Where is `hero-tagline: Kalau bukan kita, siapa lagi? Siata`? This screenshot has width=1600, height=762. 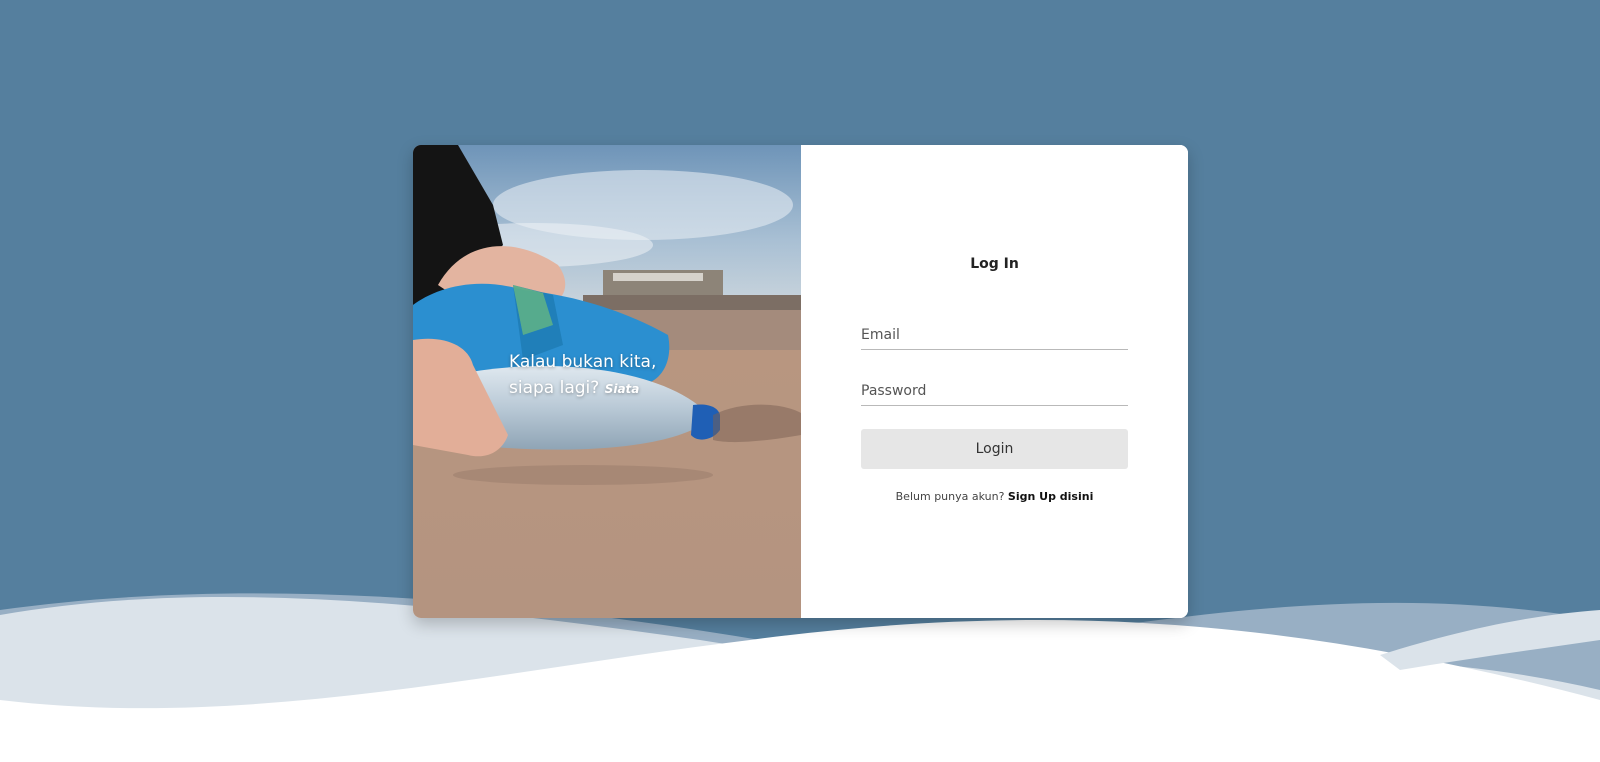 hero-tagline: Kalau bukan kita, siapa lagi? Siata is located at coordinates (594, 375).